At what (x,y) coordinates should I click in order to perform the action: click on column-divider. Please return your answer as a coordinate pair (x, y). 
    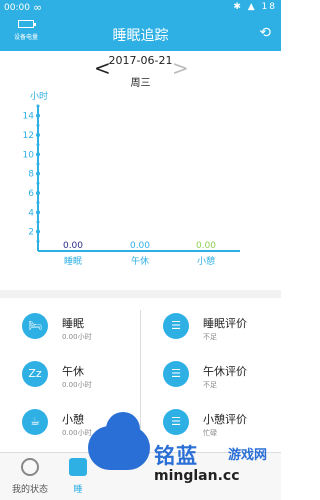
    Looking at the image, I should click on (140, 372).